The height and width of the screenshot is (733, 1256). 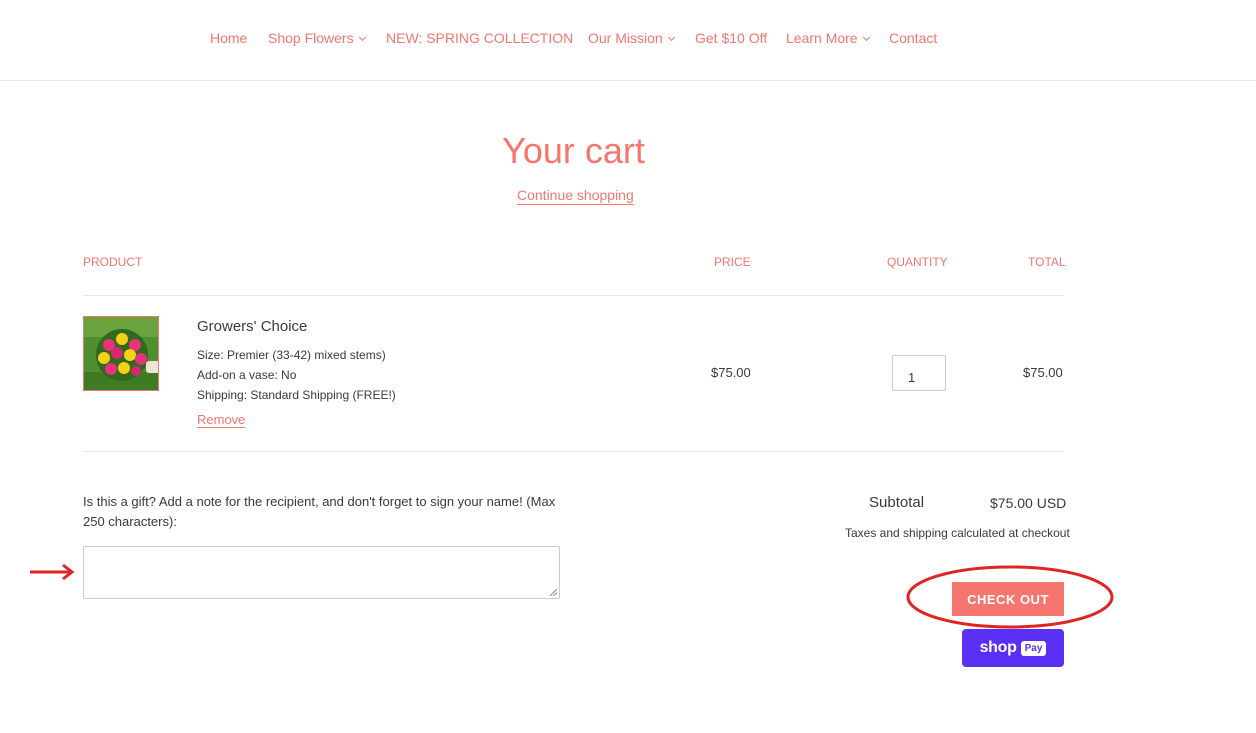 I want to click on nav-get-10-off-label: Get $10 Off, so click(x=731, y=38).